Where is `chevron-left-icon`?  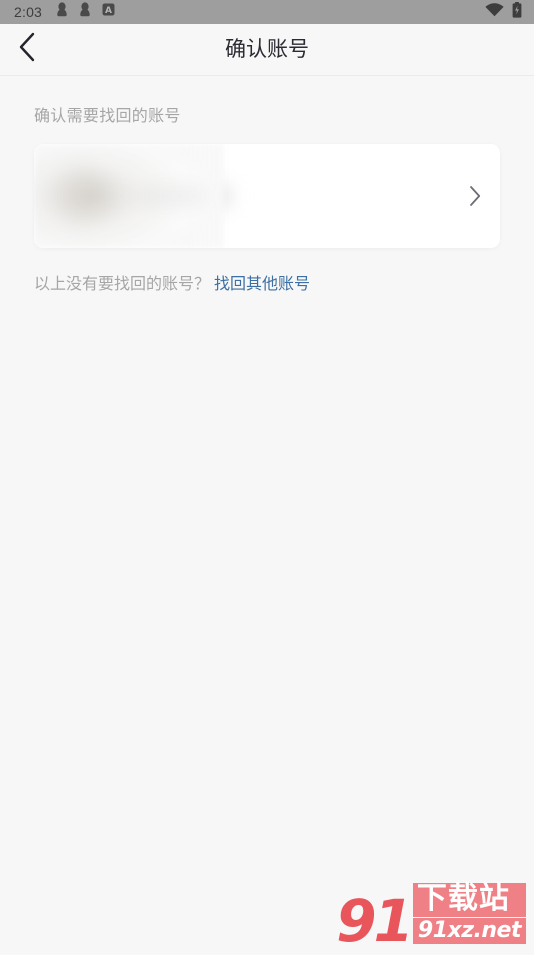
chevron-left-icon is located at coordinates (27, 49).